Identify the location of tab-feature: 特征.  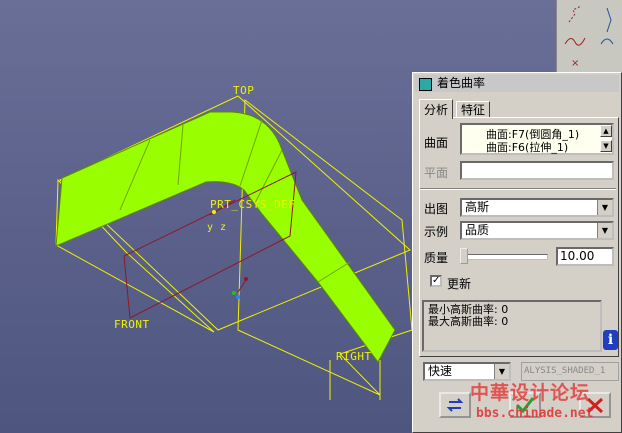
(473, 109).